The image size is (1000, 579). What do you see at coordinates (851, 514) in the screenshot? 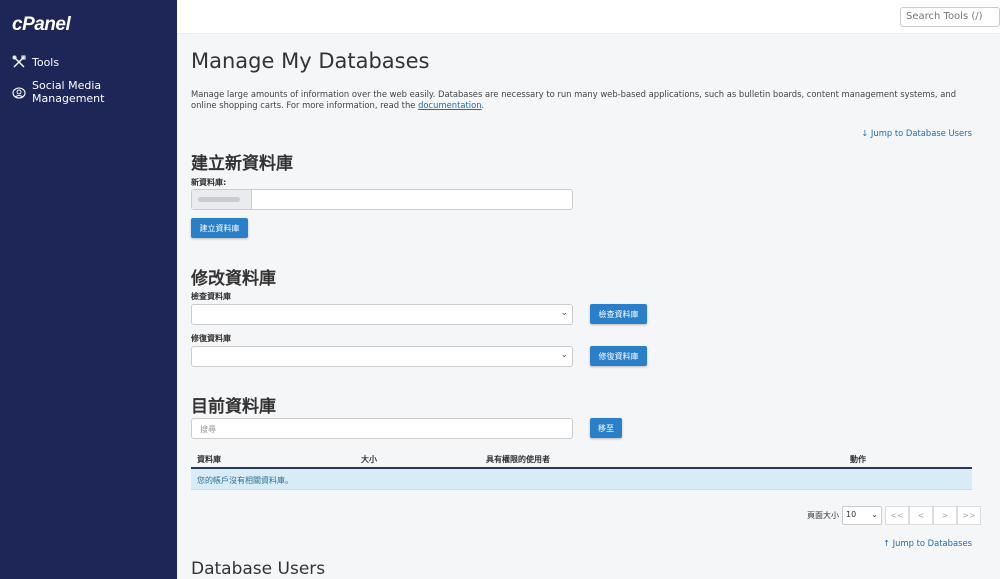
I see `page-size-value: 10` at bounding box center [851, 514].